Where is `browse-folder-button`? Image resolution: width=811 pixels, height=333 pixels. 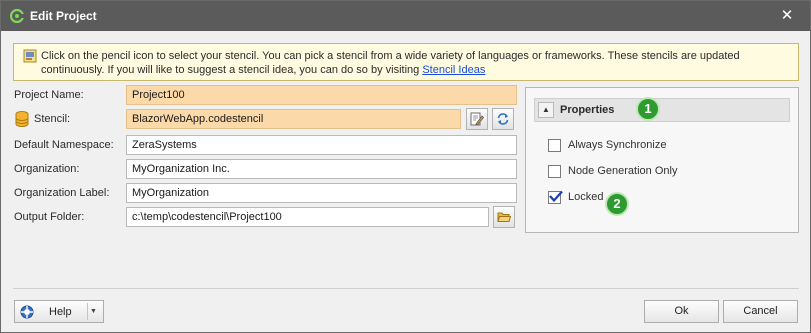 browse-folder-button is located at coordinates (504, 217).